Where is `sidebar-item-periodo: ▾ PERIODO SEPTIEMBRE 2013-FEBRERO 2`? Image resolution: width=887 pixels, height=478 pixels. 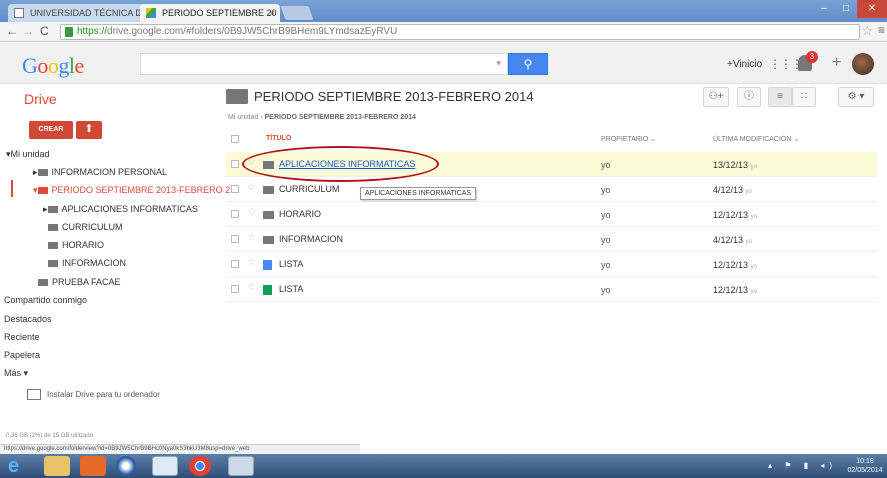 sidebar-item-periodo: ▾ PERIODO SEPTIEMBRE 2013-FEBRERO 2 is located at coordinates (131, 190).